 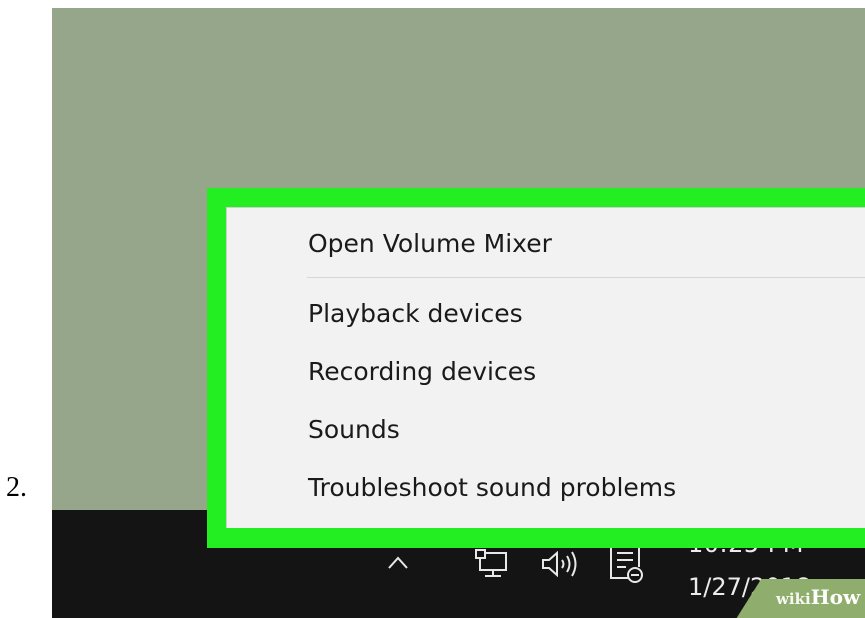 What do you see at coordinates (793, 599) in the screenshot?
I see `watermark-prefix: wiki` at bounding box center [793, 599].